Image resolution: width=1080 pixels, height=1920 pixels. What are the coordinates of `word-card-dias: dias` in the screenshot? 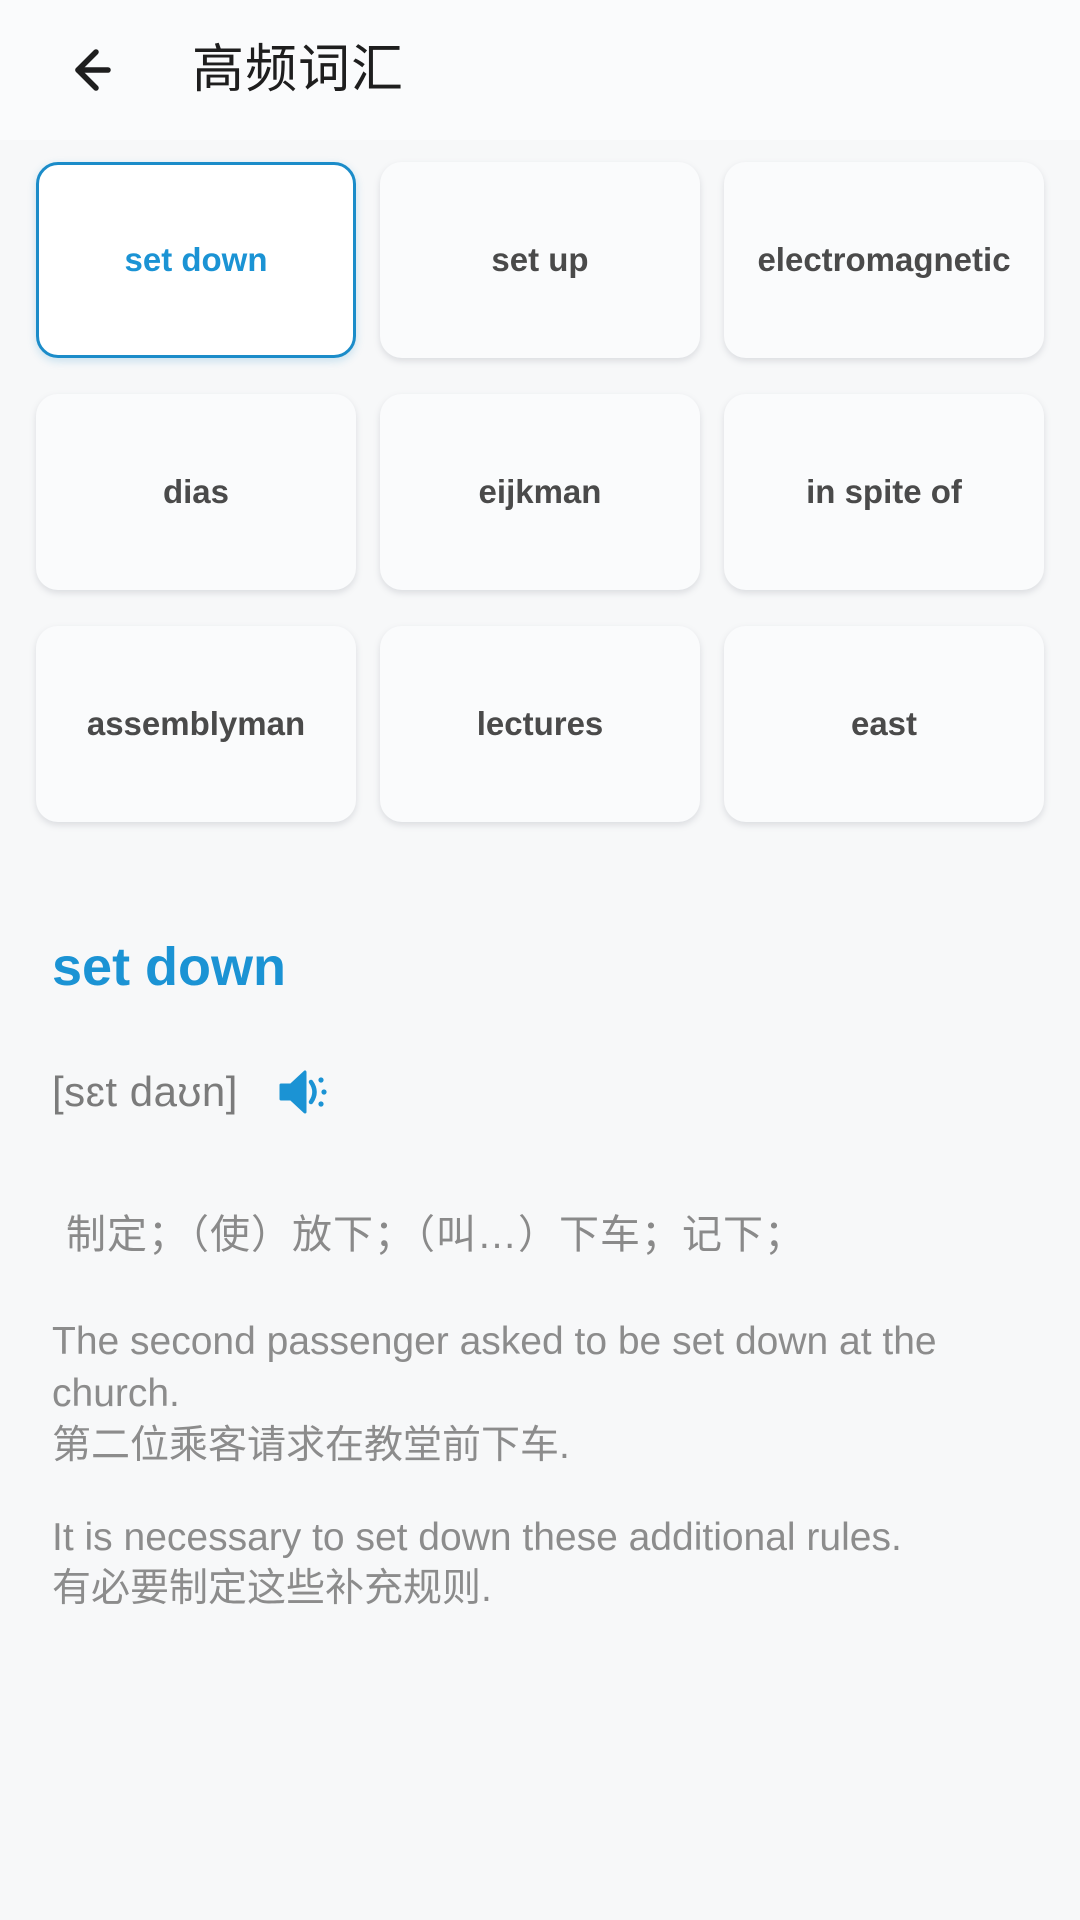 It's located at (196, 492).